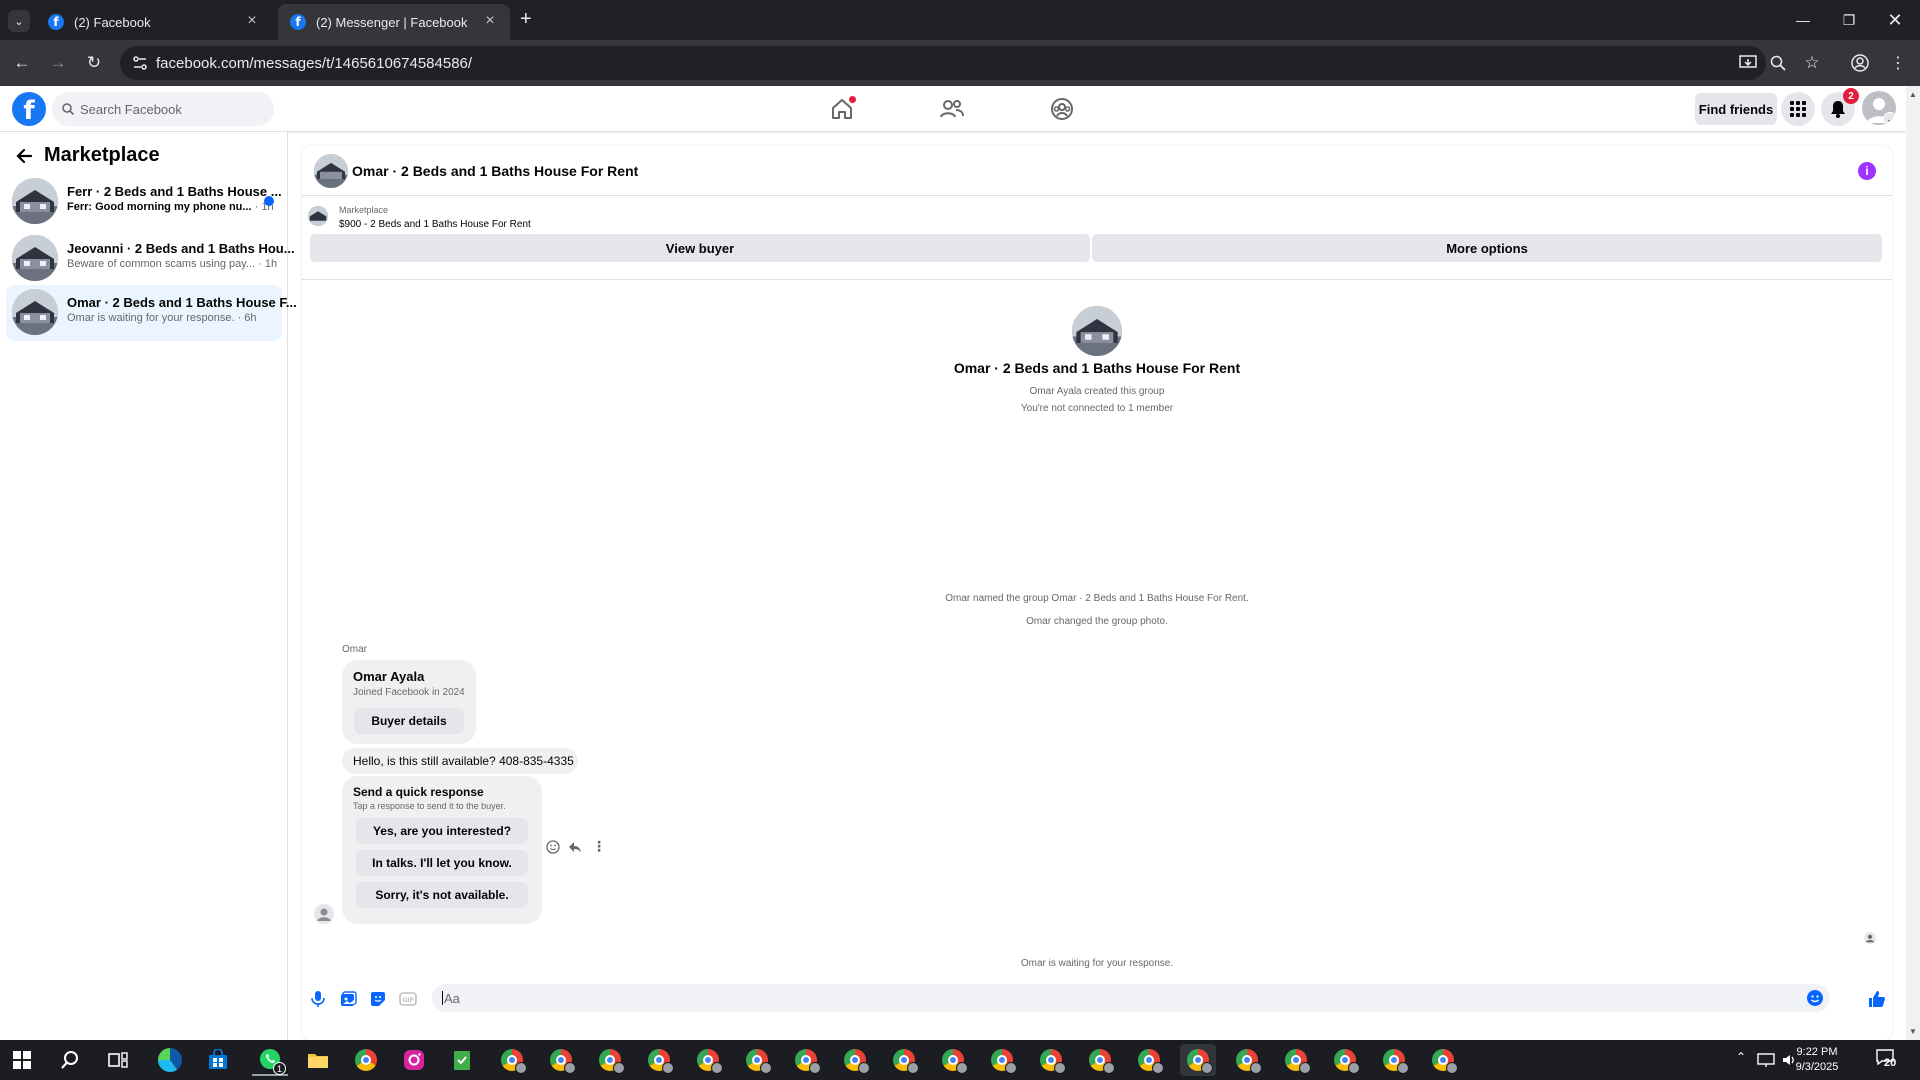  I want to click on windows-start-icon, so click(22, 1060).